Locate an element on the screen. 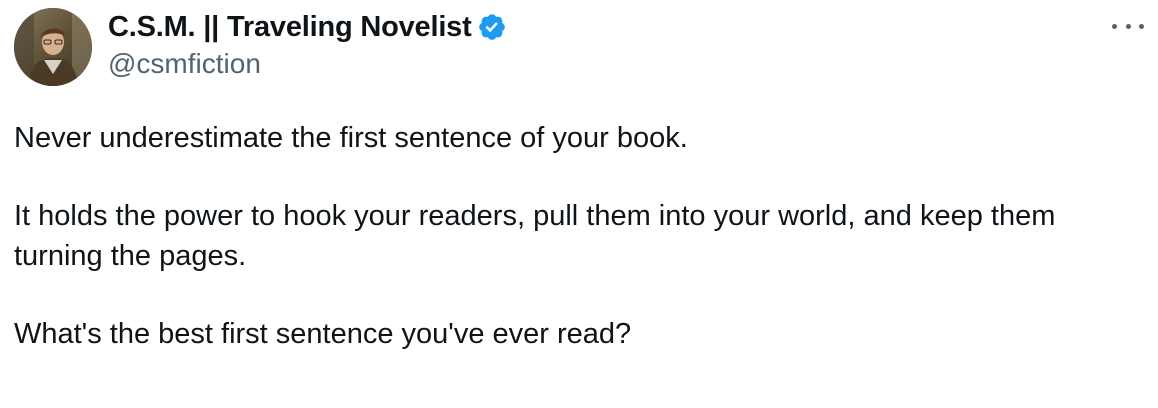 The height and width of the screenshot is (408, 1158). verified-badge-icon is located at coordinates (492, 27).